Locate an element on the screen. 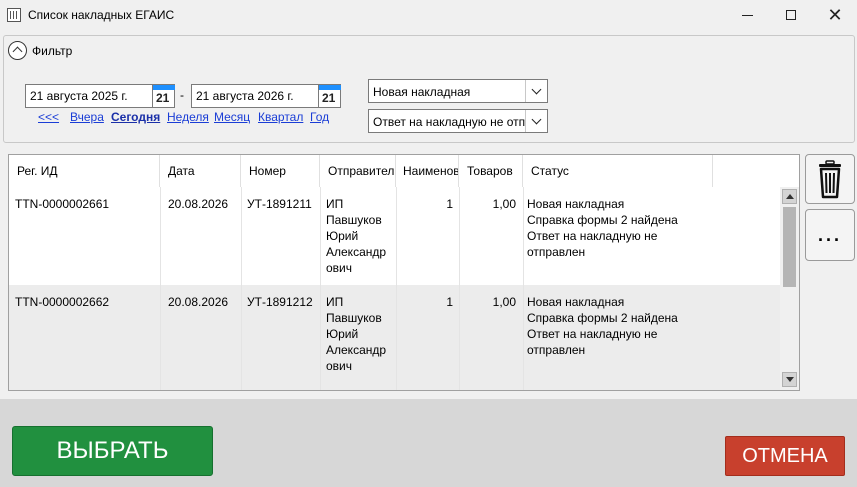 This screenshot has width=857, height=487. period-quarter-link: Квартал is located at coordinates (280, 117).